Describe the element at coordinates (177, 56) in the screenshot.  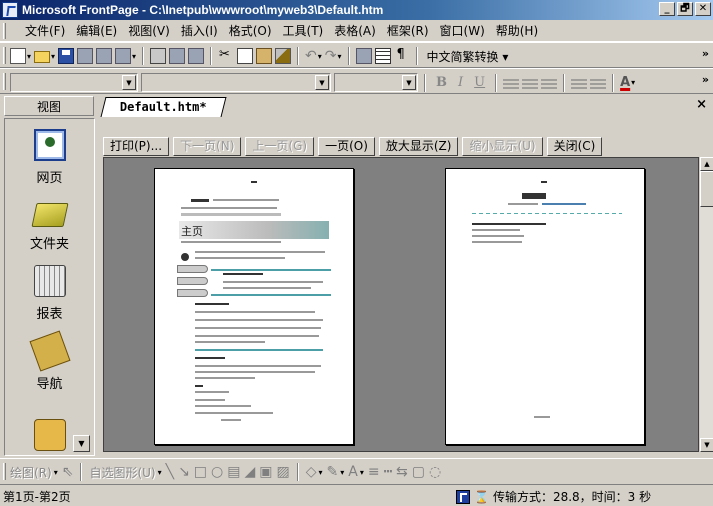
I see `preview-in-browser-icon` at that location.